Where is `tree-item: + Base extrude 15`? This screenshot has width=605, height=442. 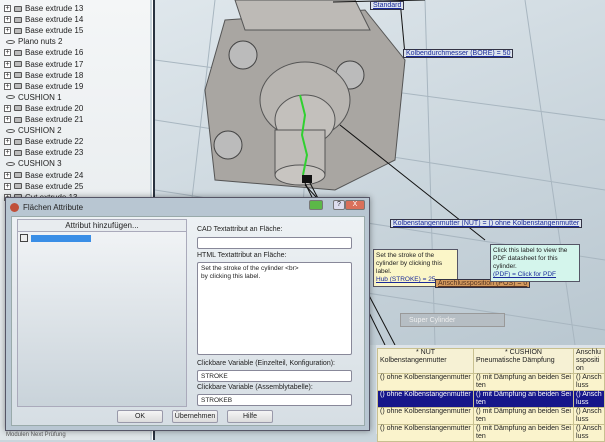
tree-item: + Base extrude 15 is located at coordinates (43, 30).